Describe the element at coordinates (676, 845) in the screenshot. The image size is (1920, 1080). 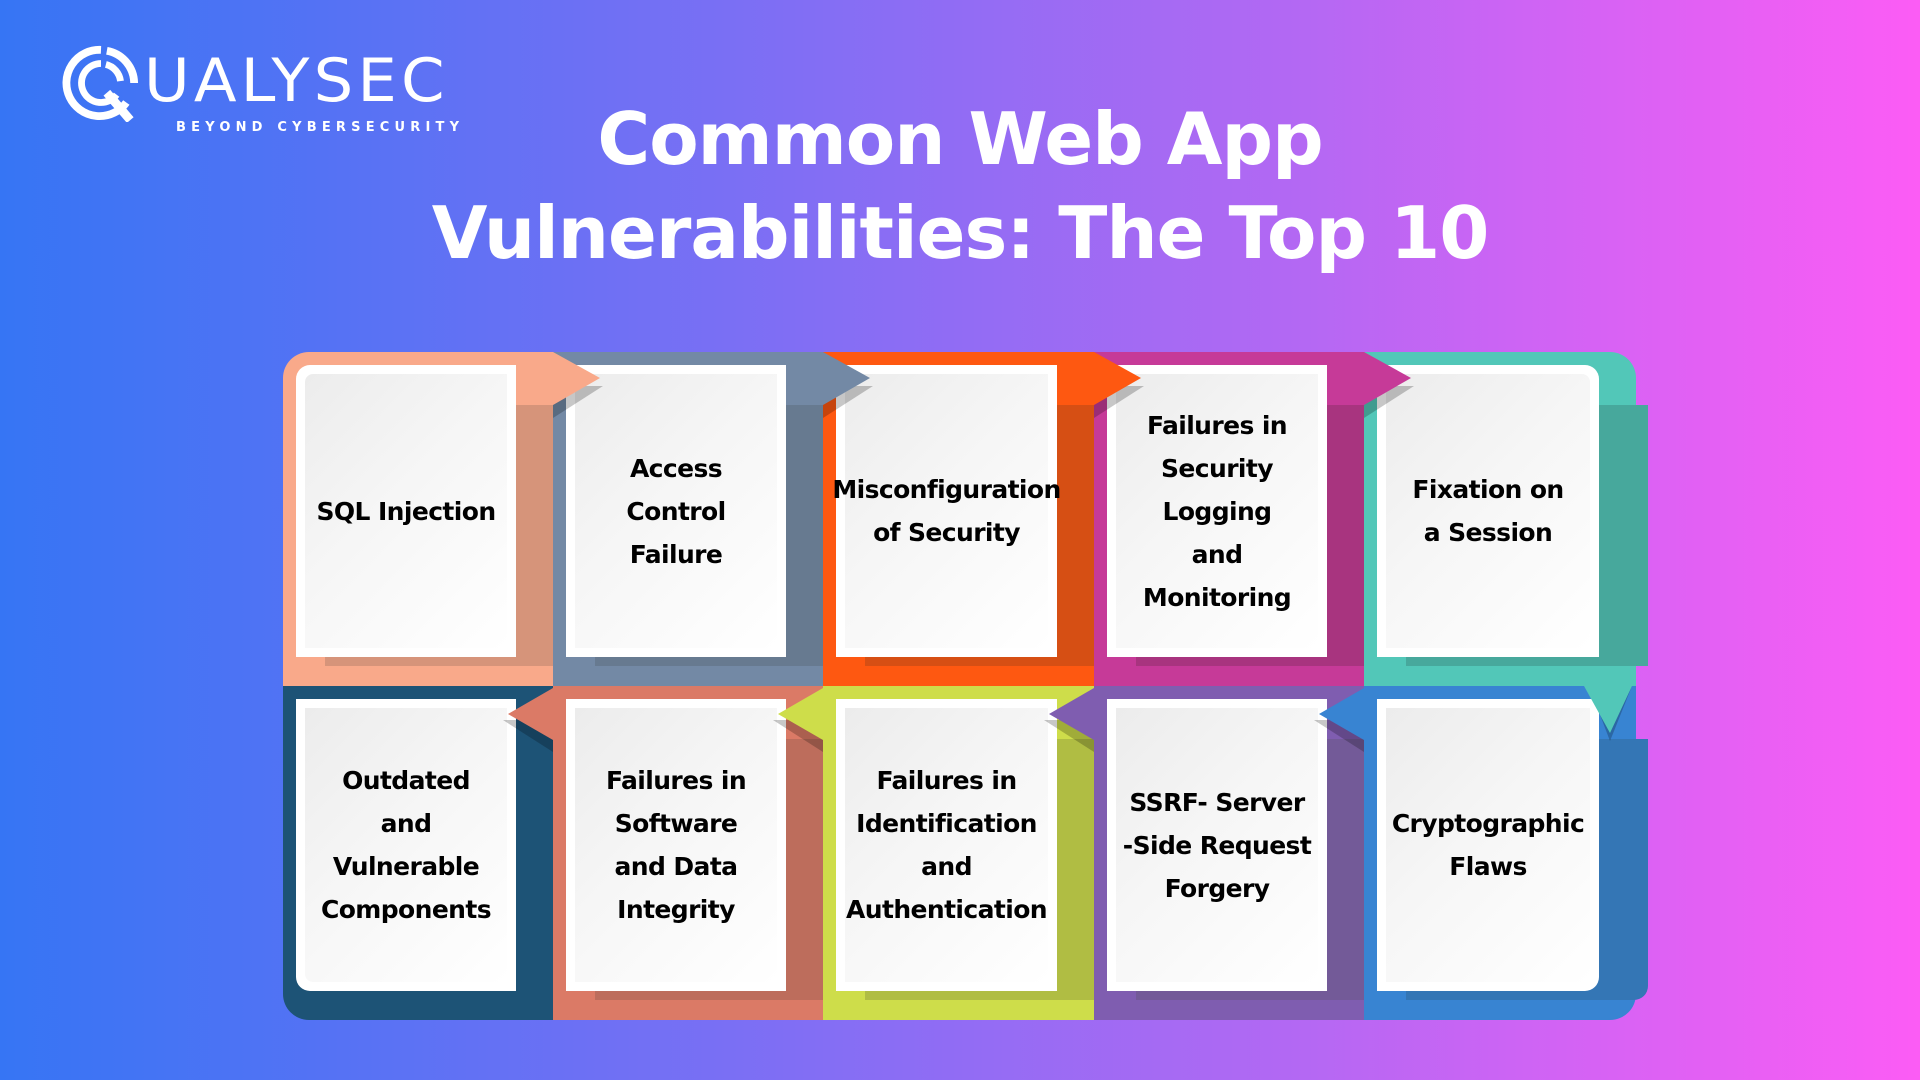
I see `card-label: Failures in Software and Data Integrity` at that location.